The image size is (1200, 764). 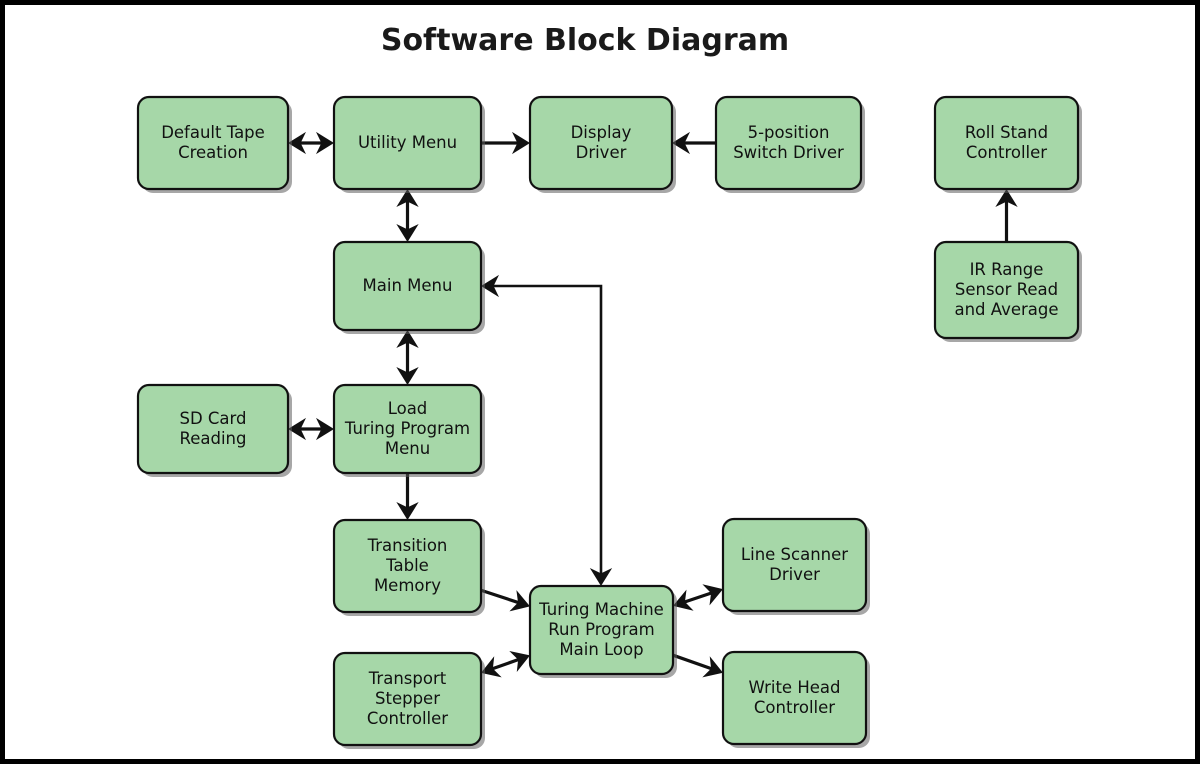 What do you see at coordinates (1006, 309) in the screenshot?
I see `block-label-line: and Average` at bounding box center [1006, 309].